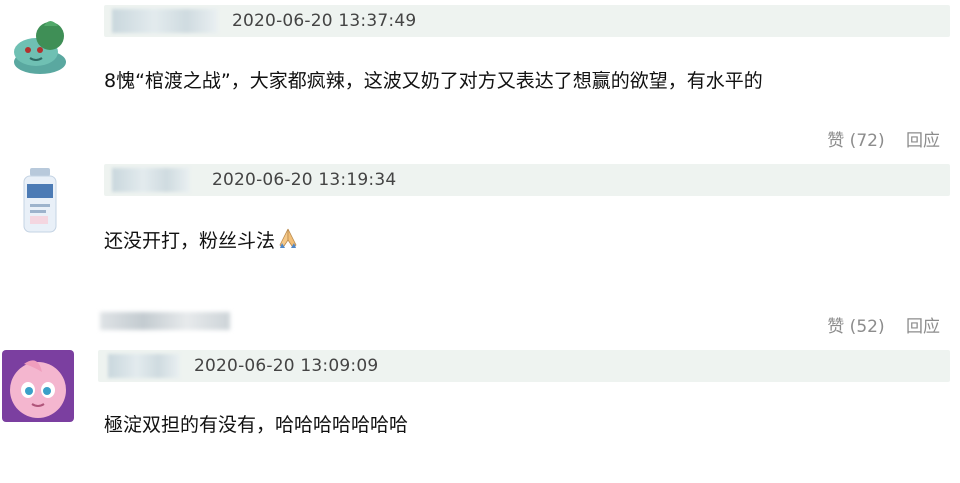 The height and width of the screenshot is (483, 960). I want to click on folded-hands-icon, so click(288, 240).